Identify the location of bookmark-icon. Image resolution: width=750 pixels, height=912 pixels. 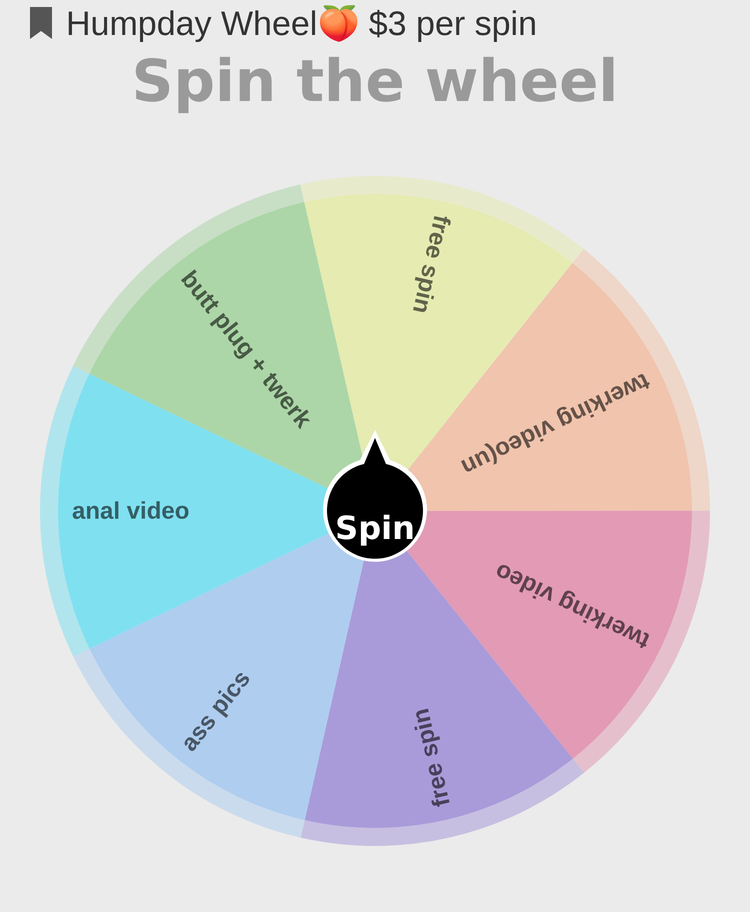
(41, 24).